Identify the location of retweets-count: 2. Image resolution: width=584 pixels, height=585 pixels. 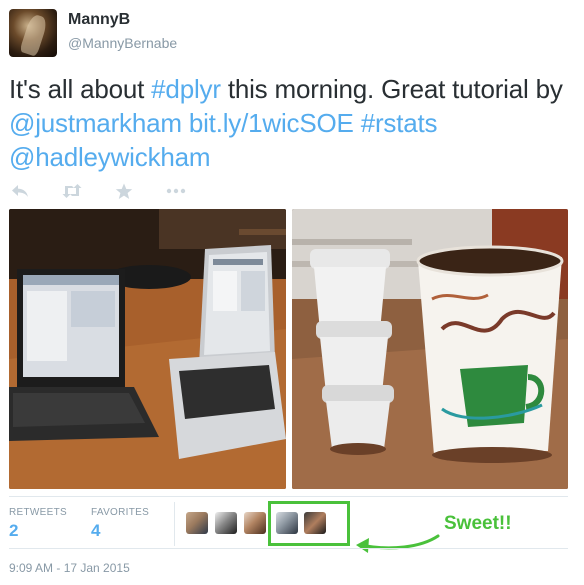
(13, 531).